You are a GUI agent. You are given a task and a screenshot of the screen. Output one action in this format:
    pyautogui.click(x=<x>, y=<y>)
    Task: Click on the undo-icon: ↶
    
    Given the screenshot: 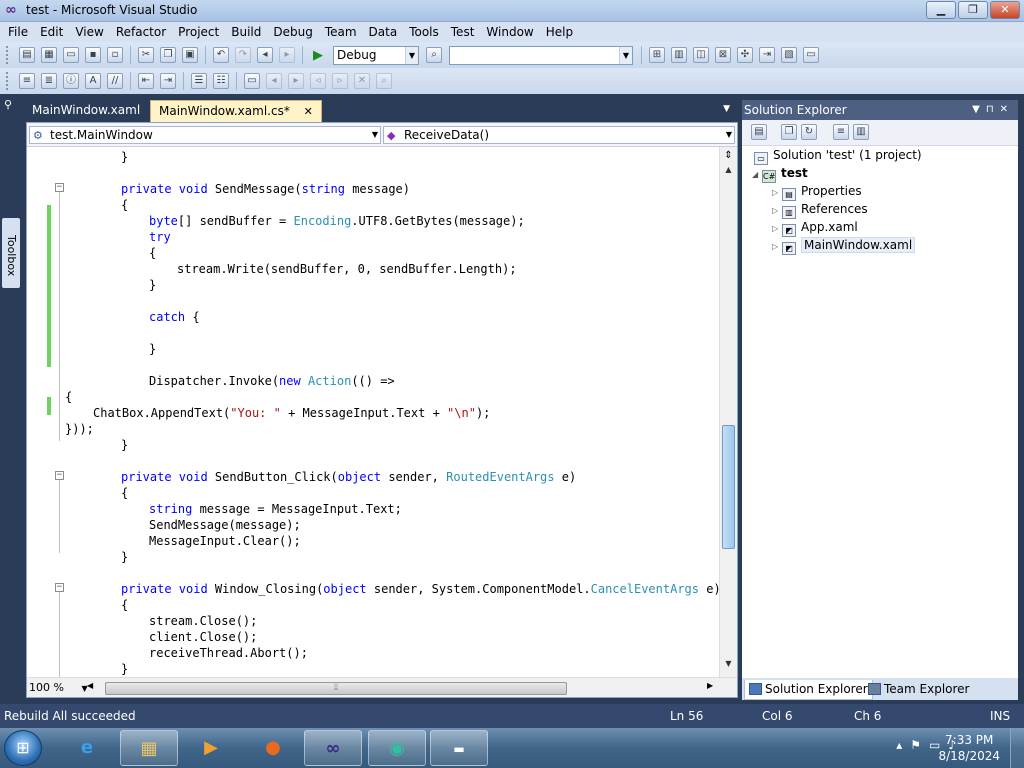 What is the action you would take?
    pyautogui.click(x=221, y=55)
    